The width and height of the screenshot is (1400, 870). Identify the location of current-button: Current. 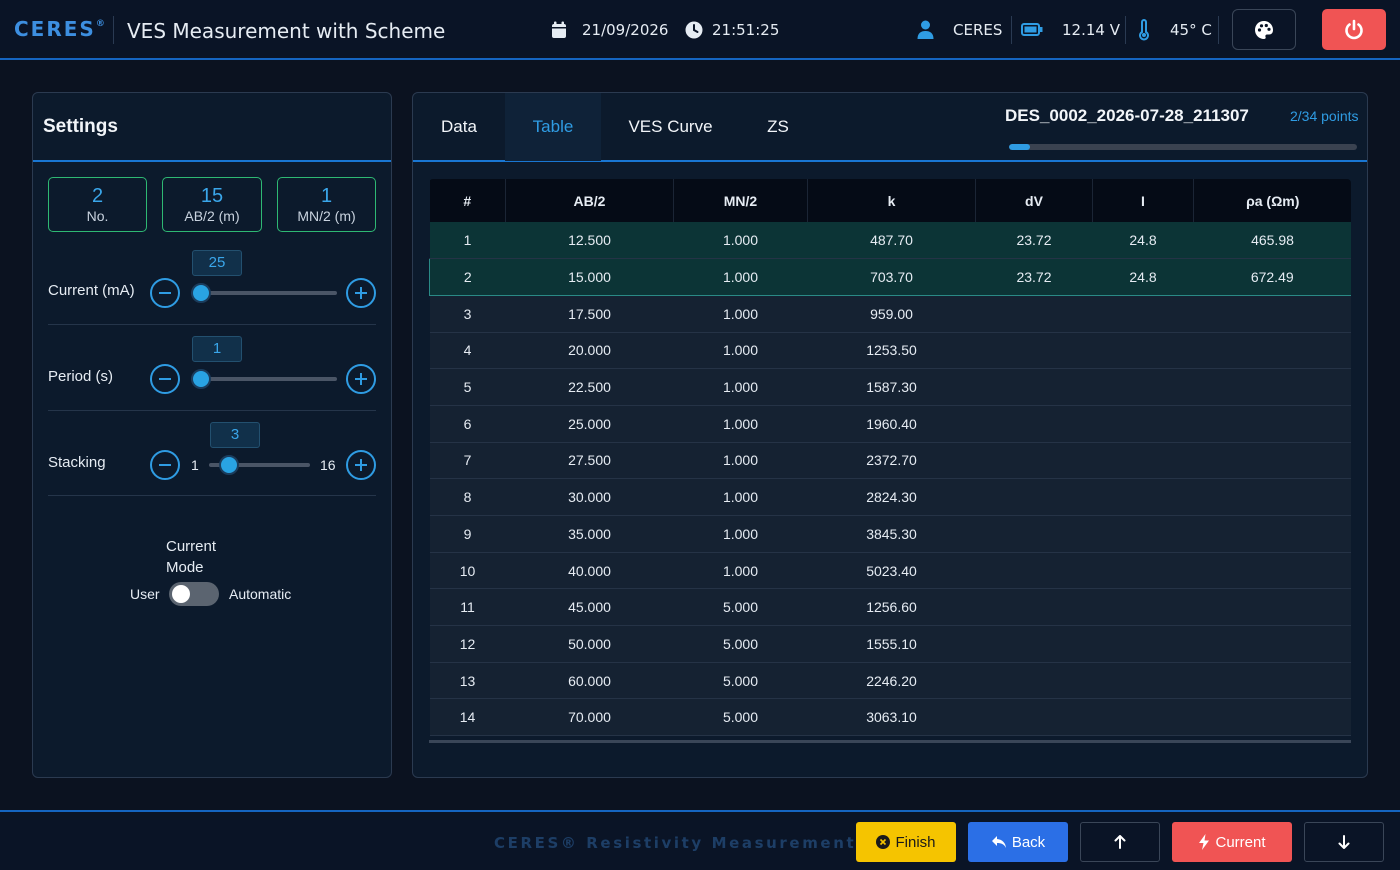
(1232, 842).